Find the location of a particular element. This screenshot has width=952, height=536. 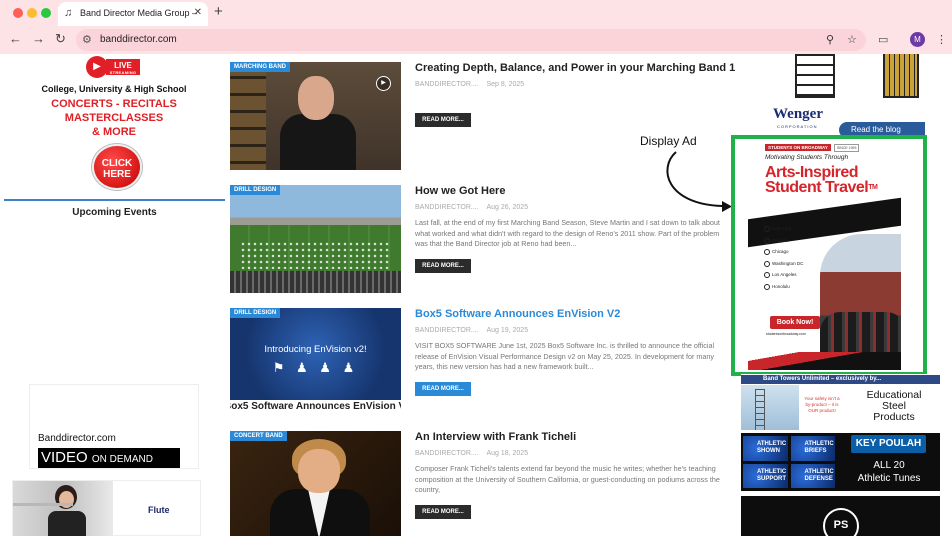

tower-image is located at coordinates (770, 407).